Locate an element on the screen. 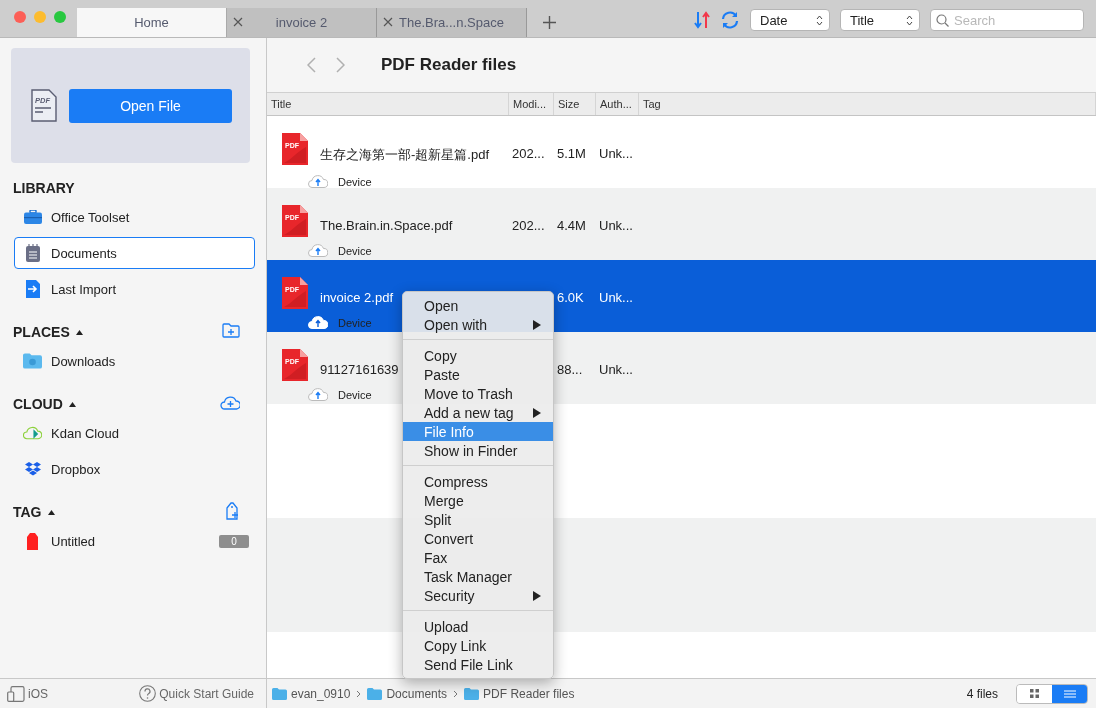 This screenshot has height=708, width=1096. sidebar-item: Untitled 0 is located at coordinates (134, 541).